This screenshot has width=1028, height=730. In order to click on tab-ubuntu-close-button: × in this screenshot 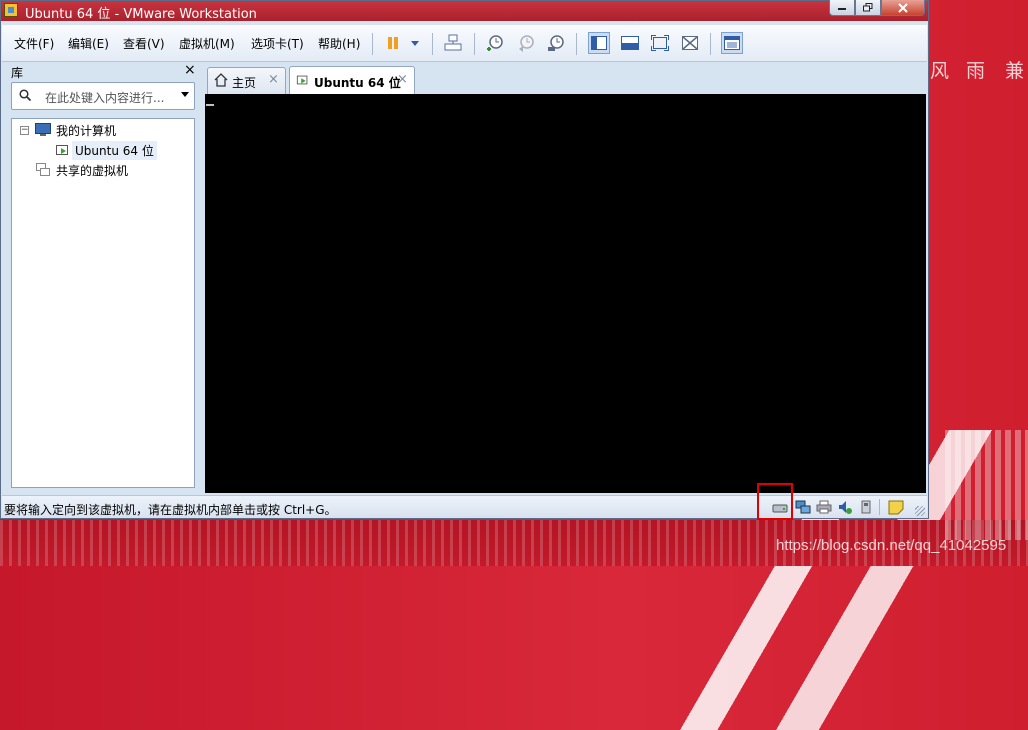, I will do `click(402, 79)`.